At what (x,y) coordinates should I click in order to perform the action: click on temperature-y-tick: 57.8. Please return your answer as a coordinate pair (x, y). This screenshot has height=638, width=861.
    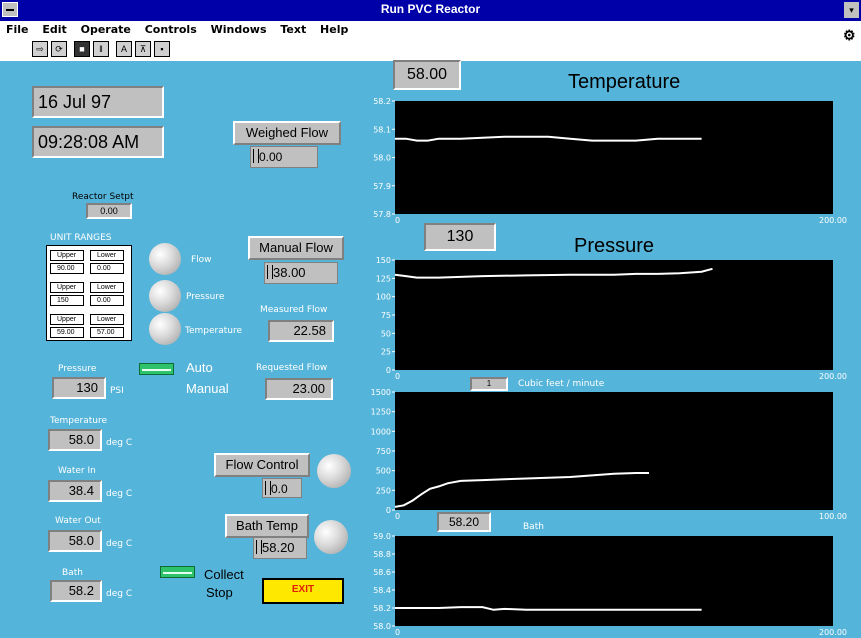
    Looking at the image, I should click on (382, 214).